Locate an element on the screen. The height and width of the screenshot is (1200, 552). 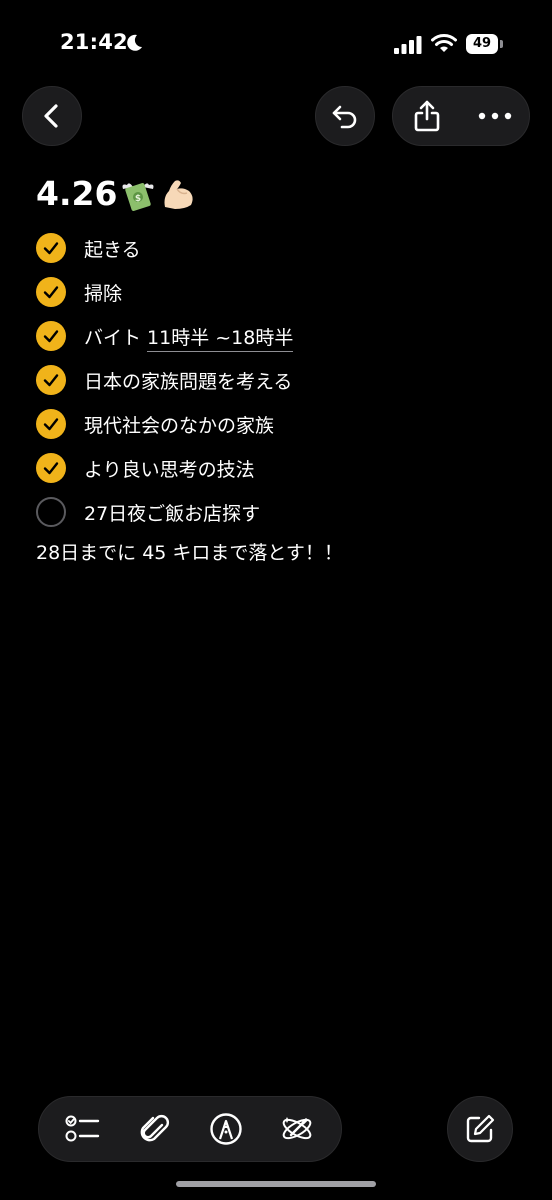
share-more-group is located at coordinates (461, 116).